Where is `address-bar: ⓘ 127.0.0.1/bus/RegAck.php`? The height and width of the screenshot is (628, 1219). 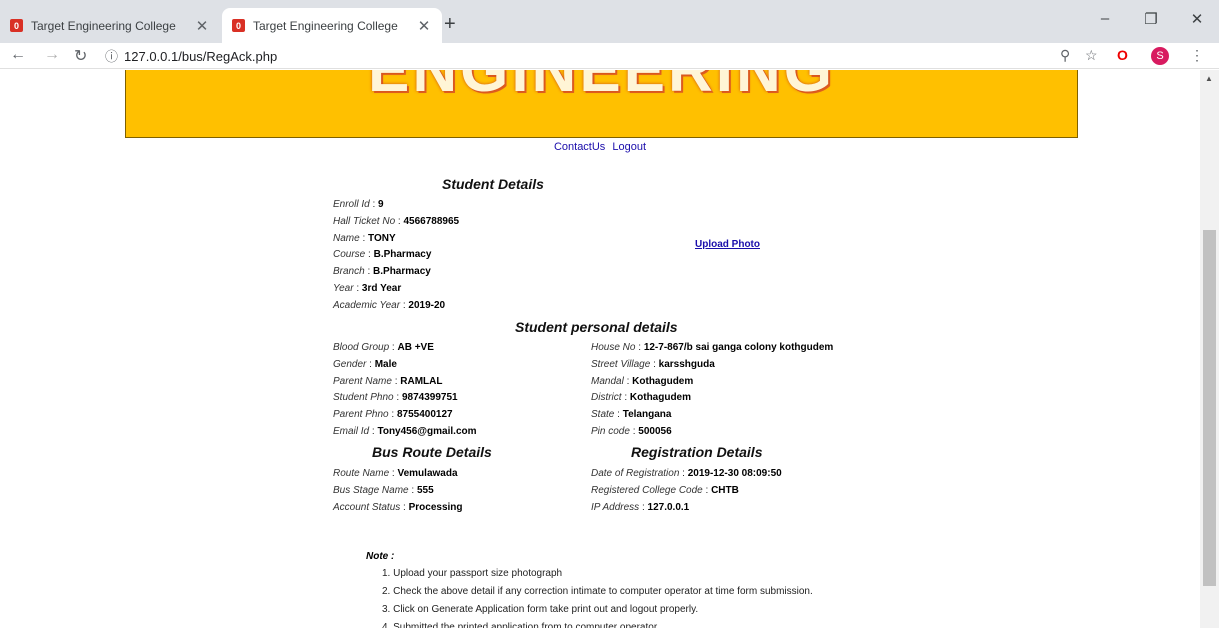
address-bar: ⓘ 127.0.0.1/bus/RegAck.php is located at coordinates (191, 55).